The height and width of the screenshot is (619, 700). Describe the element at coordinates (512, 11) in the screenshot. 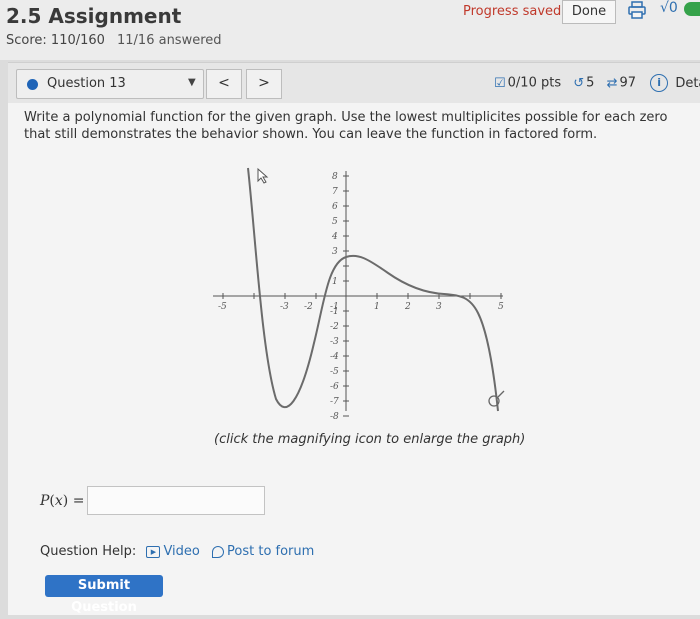

I see `progress-saved-status: Progress saved` at that location.